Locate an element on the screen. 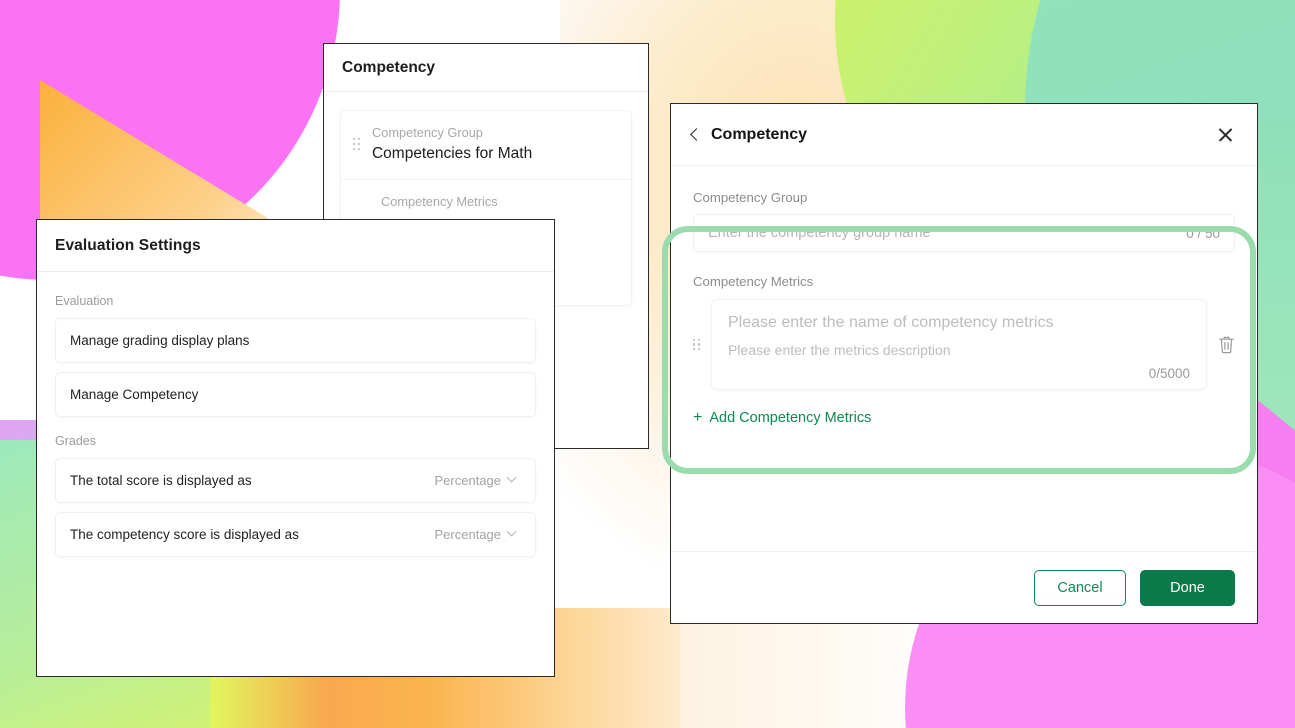 The width and height of the screenshot is (1295, 728). section-label-evaluation: Evaluation is located at coordinates (84, 301).